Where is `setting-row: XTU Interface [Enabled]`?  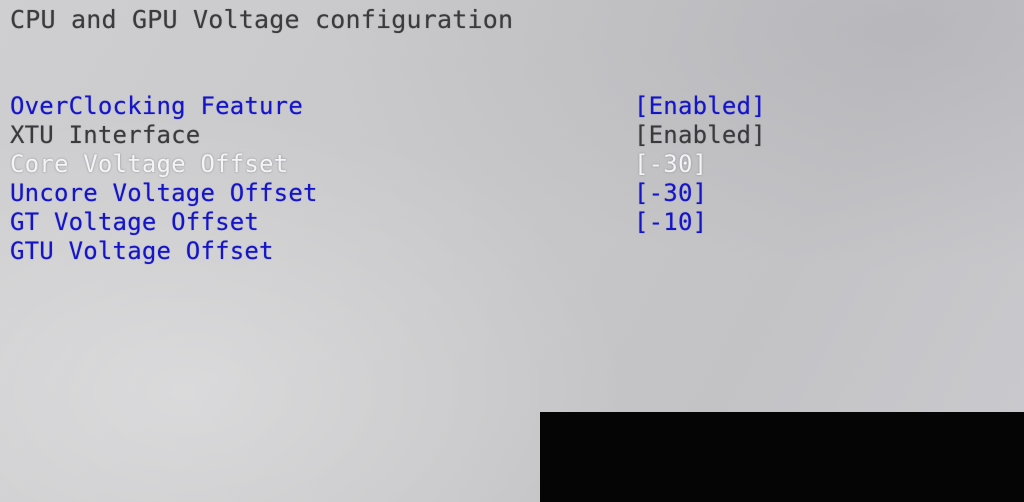 setting-row: XTU Interface [Enabled] is located at coordinates (512, 135).